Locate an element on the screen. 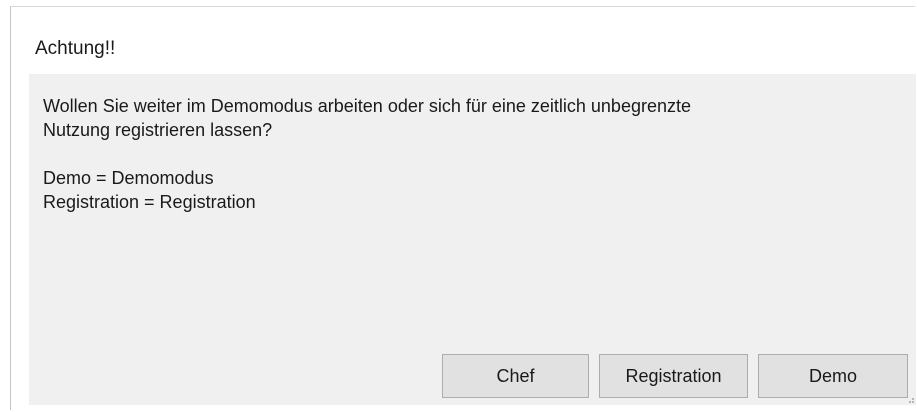  message-line: Demo = Demomodus is located at coordinates (128, 178).